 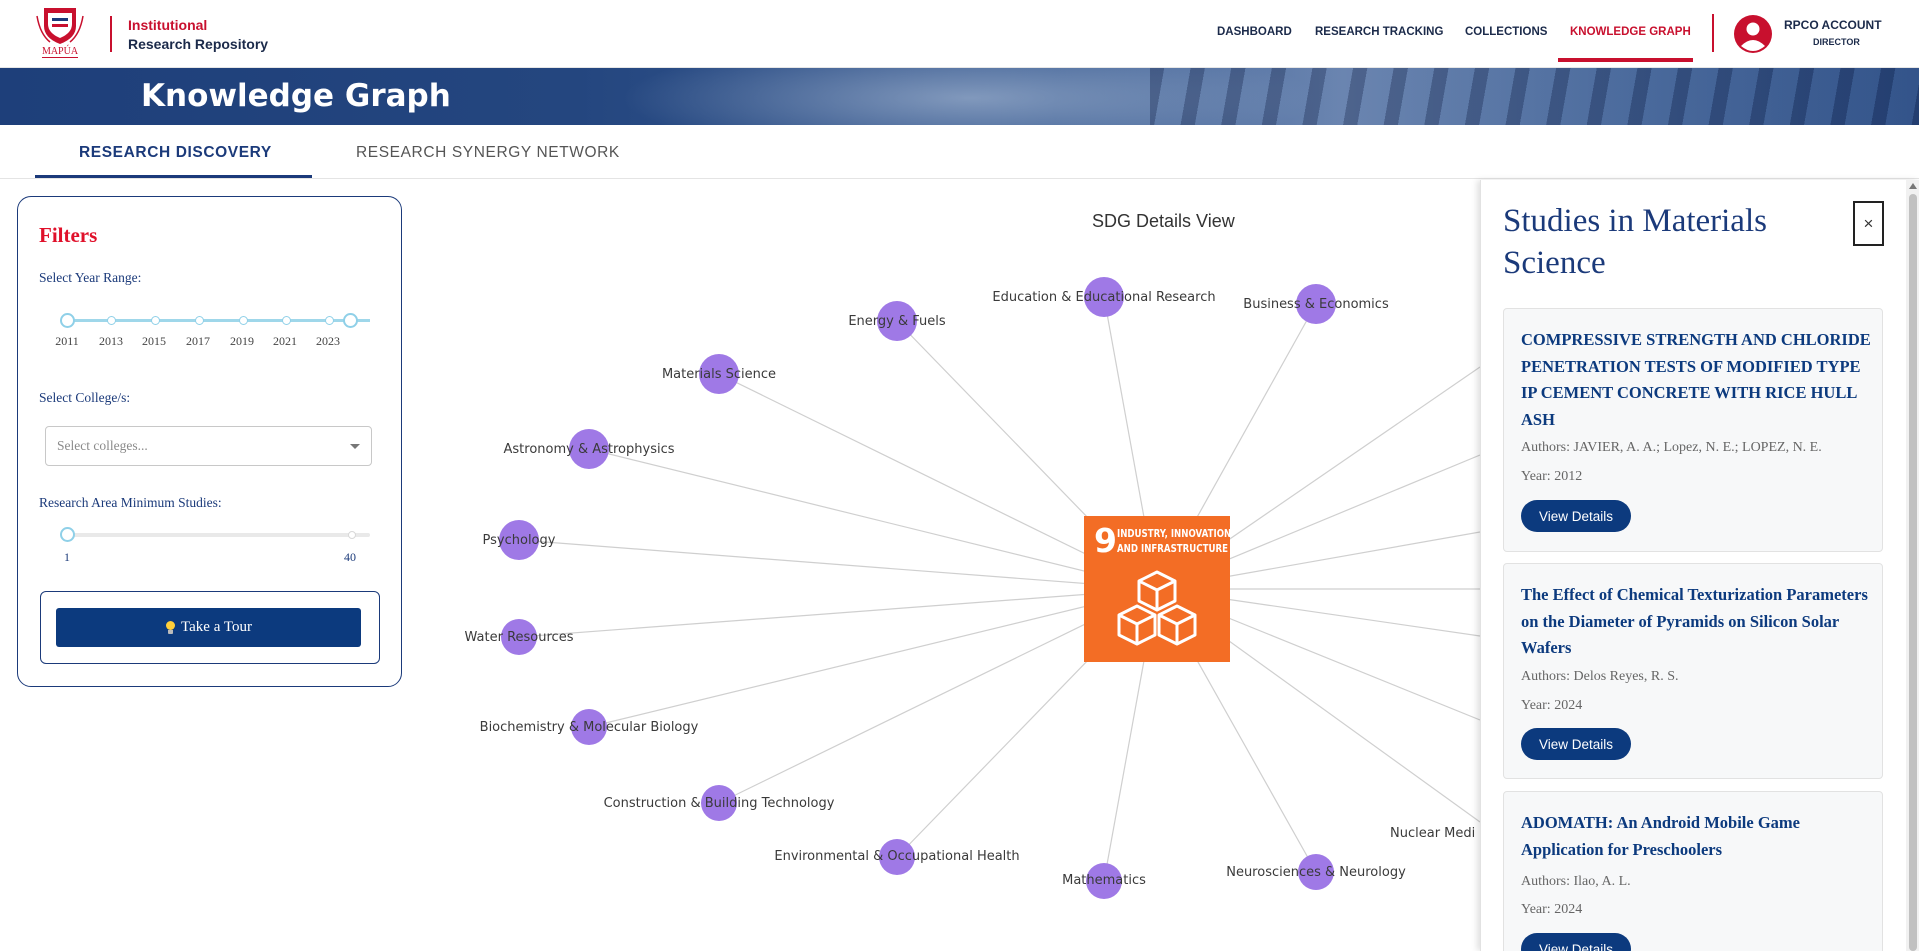 What do you see at coordinates (67, 534) in the screenshot?
I see `min-studies-handle` at bounding box center [67, 534].